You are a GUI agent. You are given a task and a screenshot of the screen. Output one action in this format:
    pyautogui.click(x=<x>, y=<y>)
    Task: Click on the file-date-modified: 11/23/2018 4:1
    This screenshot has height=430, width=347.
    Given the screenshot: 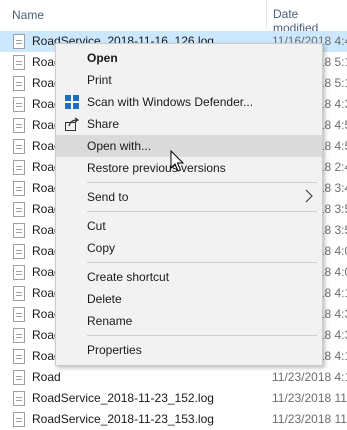 What is the action you would take?
    pyautogui.click(x=309, y=377)
    